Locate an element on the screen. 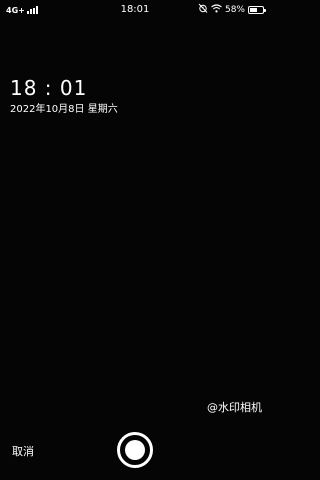 The width and height of the screenshot is (320, 480). battery-fill is located at coordinates (253, 9).